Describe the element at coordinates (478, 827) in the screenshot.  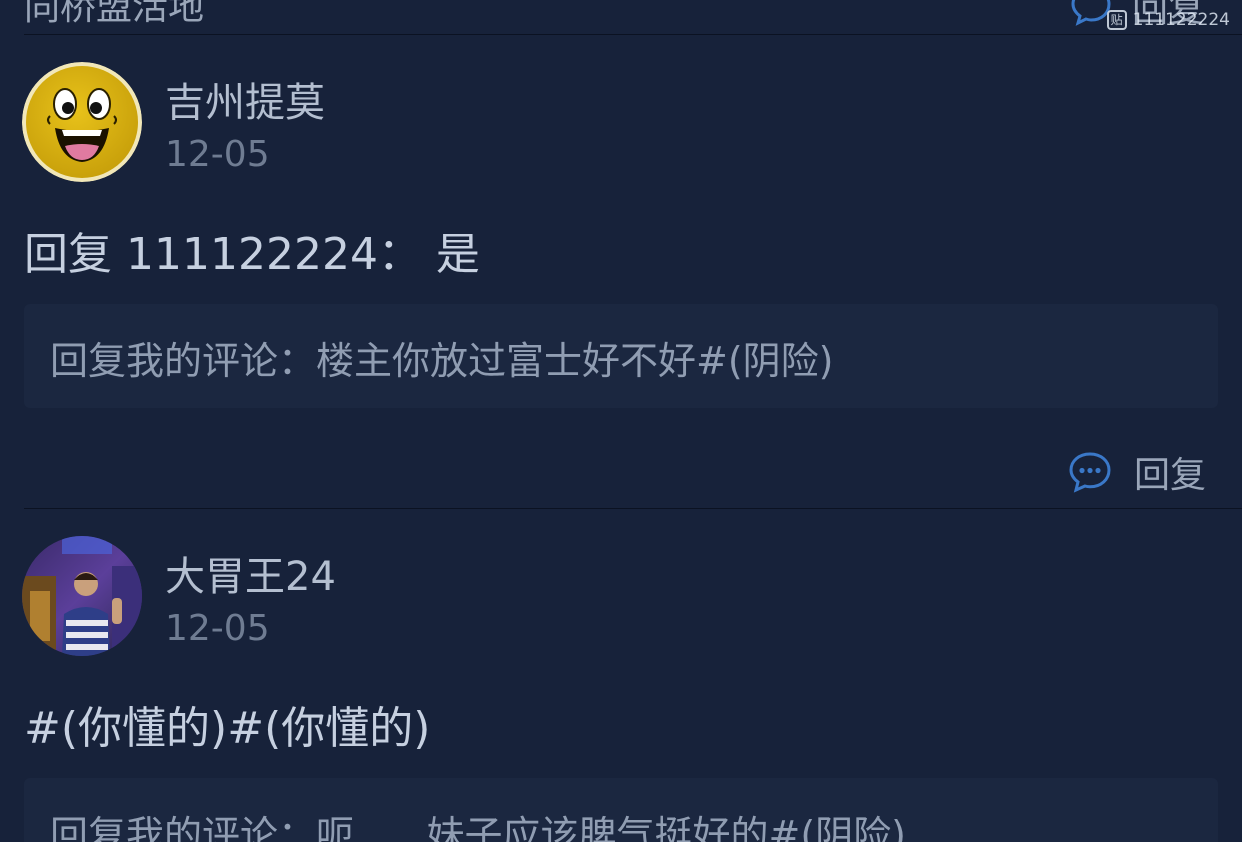
I see `quoted-comment-text: 回复我的评论：呃......妹子应该脾气挺好的#(阴险)` at that location.